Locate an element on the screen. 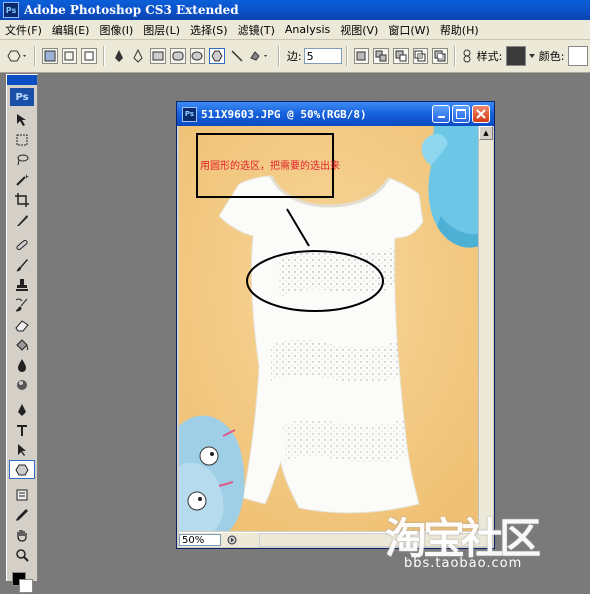 Image resolution: width=590 pixels, height=594 pixels. new-shape-icon is located at coordinates (361, 56).